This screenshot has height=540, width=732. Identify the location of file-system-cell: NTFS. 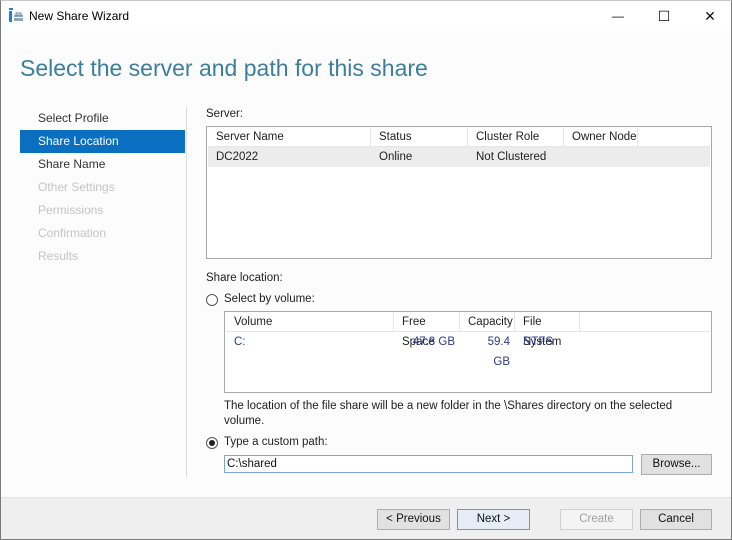
(538, 342).